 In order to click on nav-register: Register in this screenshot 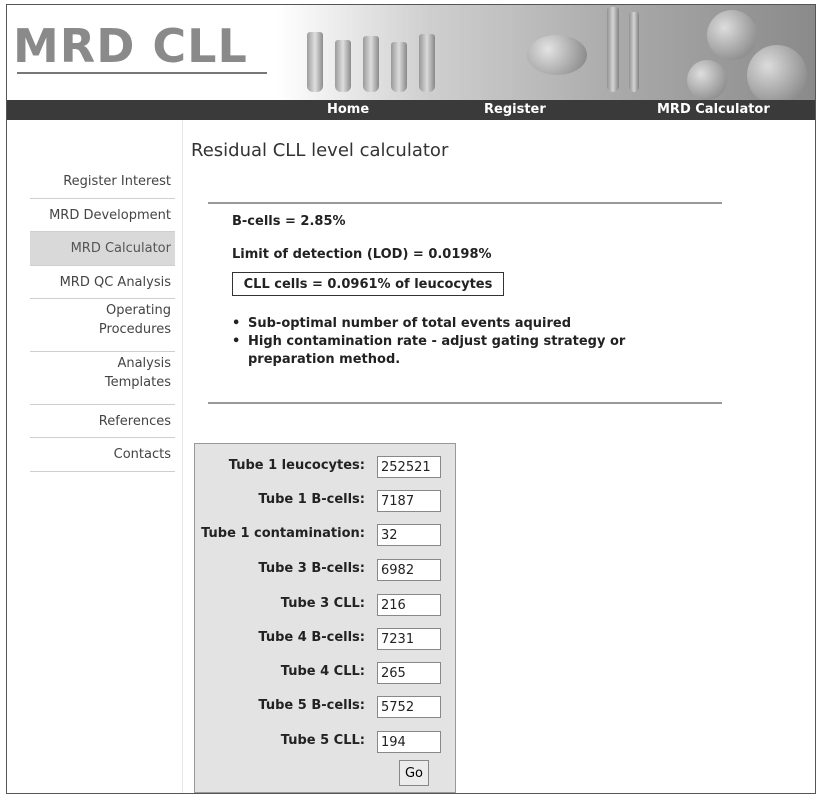, I will do `click(515, 110)`.